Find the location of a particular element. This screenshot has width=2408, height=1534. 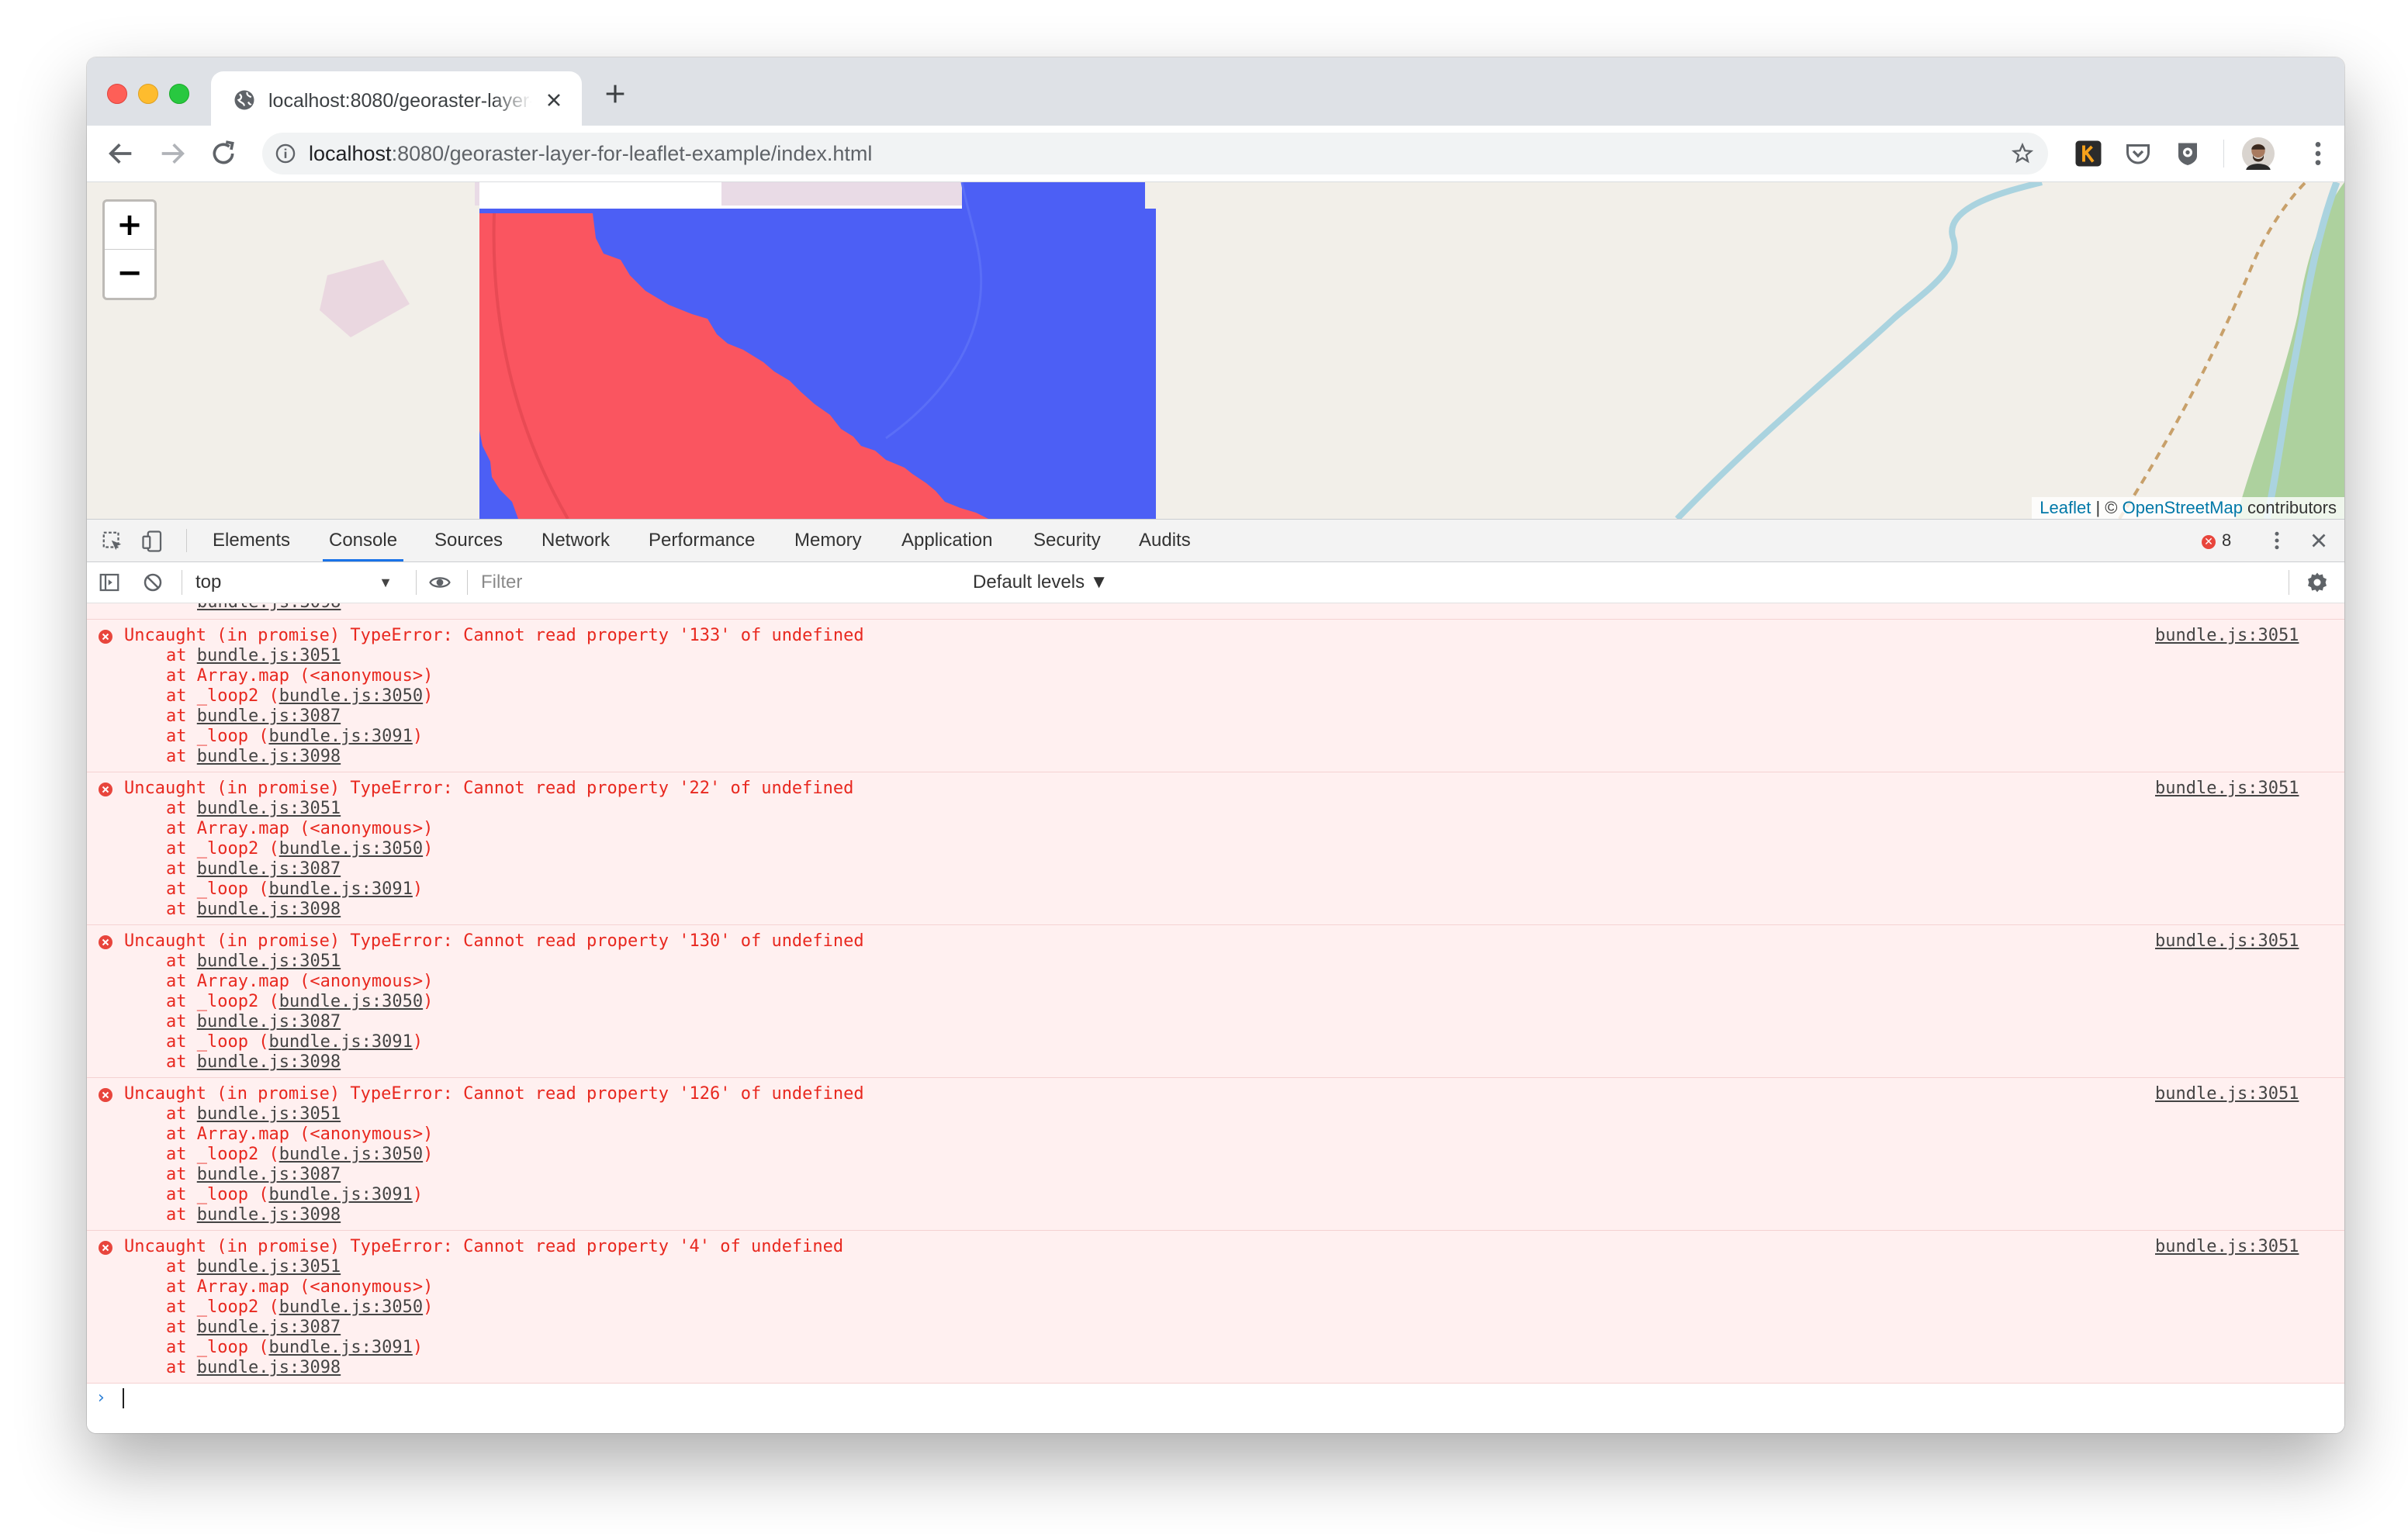

tab-memory: Memory is located at coordinates (828, 540).